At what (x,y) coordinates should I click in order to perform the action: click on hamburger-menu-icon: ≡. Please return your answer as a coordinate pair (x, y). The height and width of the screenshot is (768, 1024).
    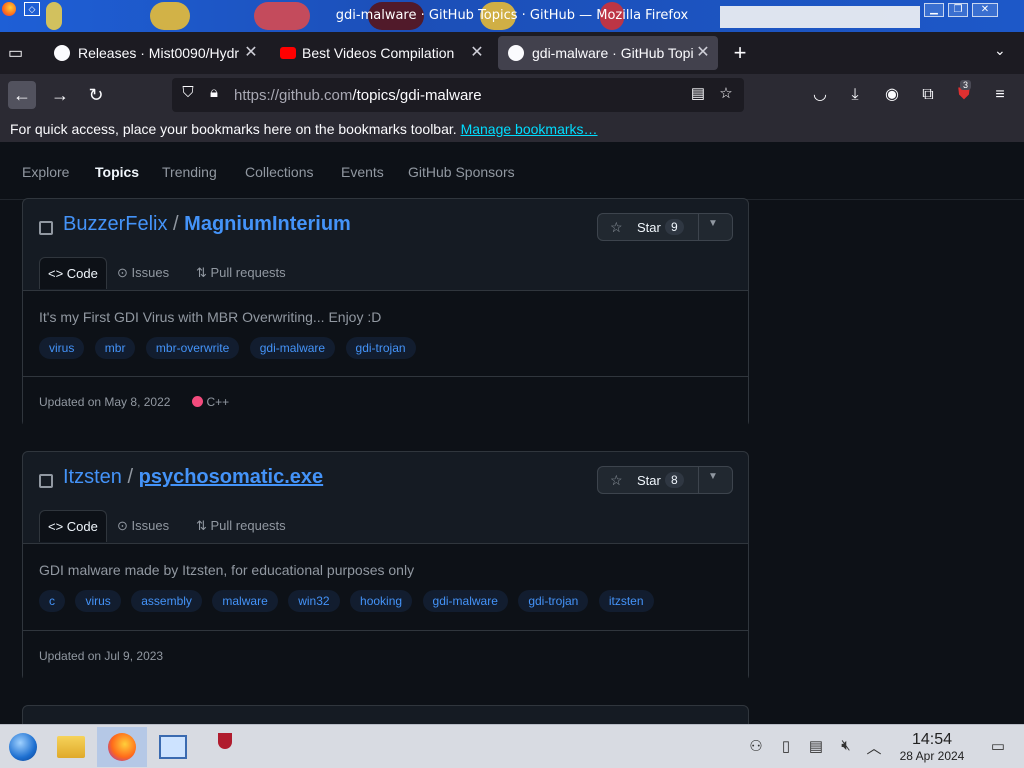
    Looking at the image, I should click on (1000, 95).